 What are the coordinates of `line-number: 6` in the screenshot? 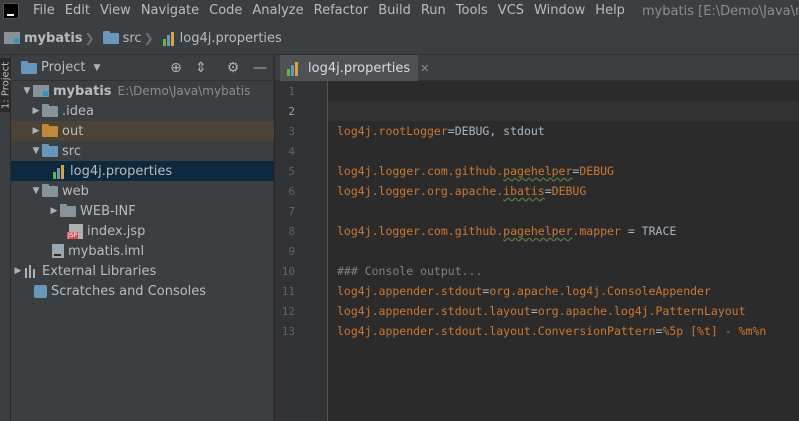 It's located at (291, 191).